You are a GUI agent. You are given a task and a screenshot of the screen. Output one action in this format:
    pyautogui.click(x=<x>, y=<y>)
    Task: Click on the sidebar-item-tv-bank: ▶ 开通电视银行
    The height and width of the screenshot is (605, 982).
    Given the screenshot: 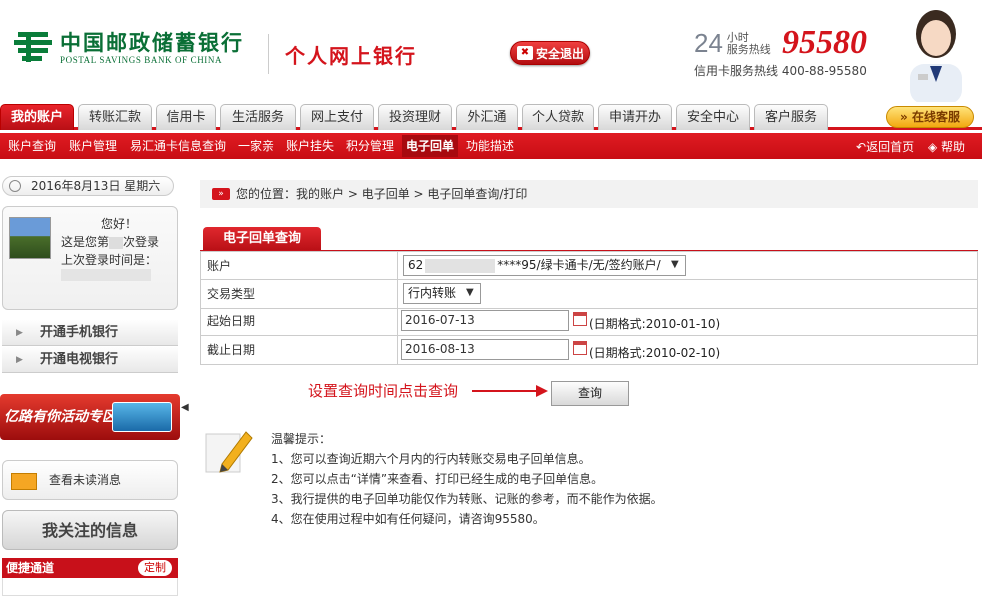 What is the action you would take?
    pyautogui.click(x=90, y=360)
    